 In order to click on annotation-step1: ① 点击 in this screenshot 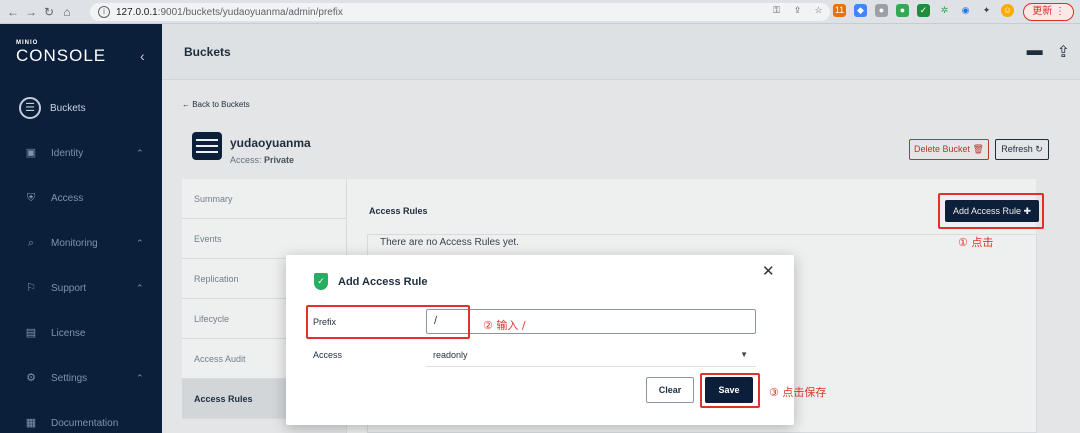, I will do `click(976, 242)`.